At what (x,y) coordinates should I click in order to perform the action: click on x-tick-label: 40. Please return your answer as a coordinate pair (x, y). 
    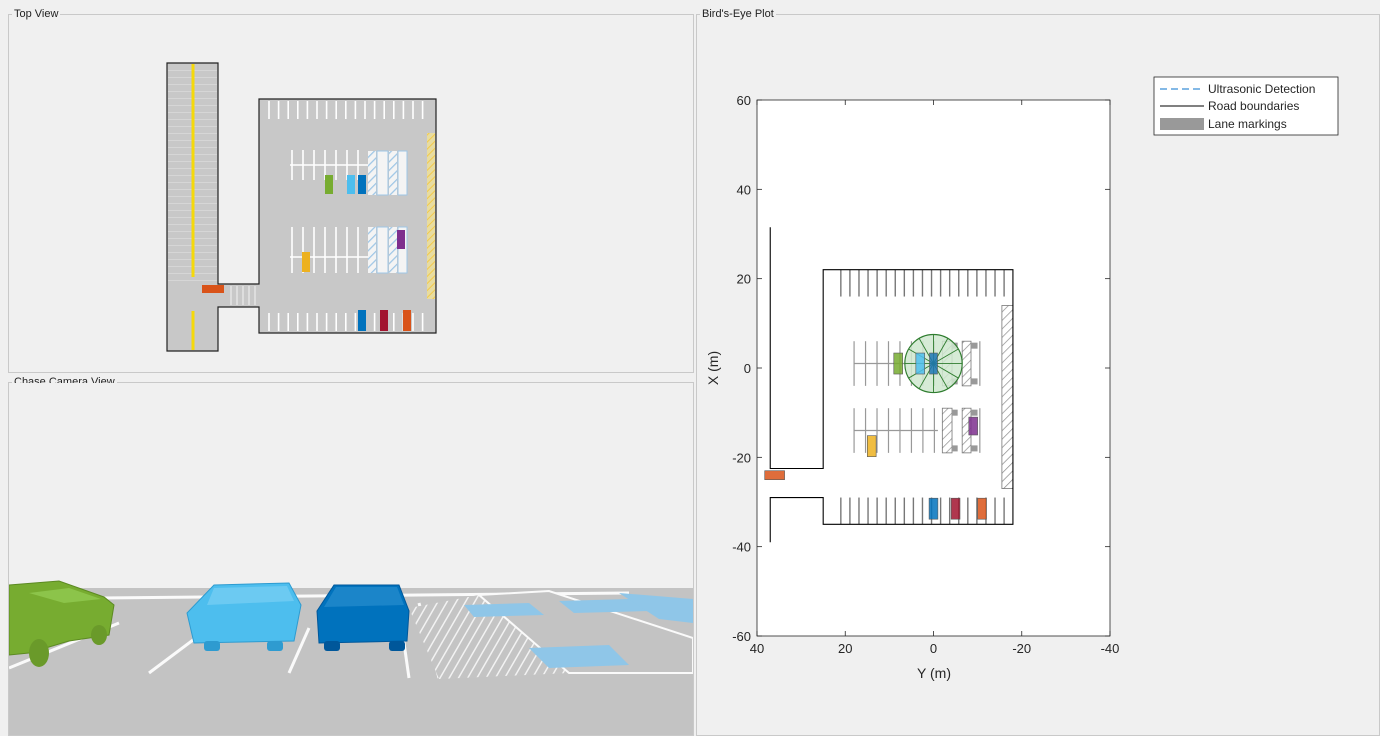
    Looking at the image, I should click on (757, 648).